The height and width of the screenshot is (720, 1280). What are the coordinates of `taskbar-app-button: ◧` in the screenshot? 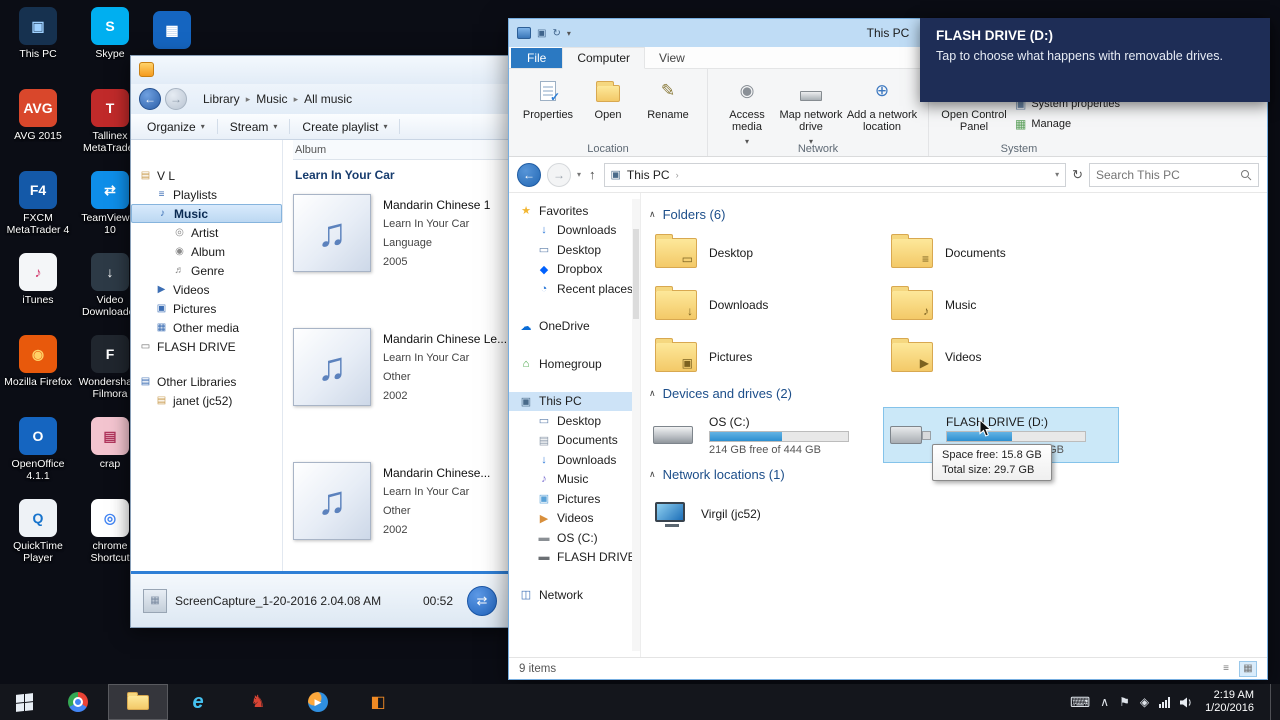 It's located at (378, 702).